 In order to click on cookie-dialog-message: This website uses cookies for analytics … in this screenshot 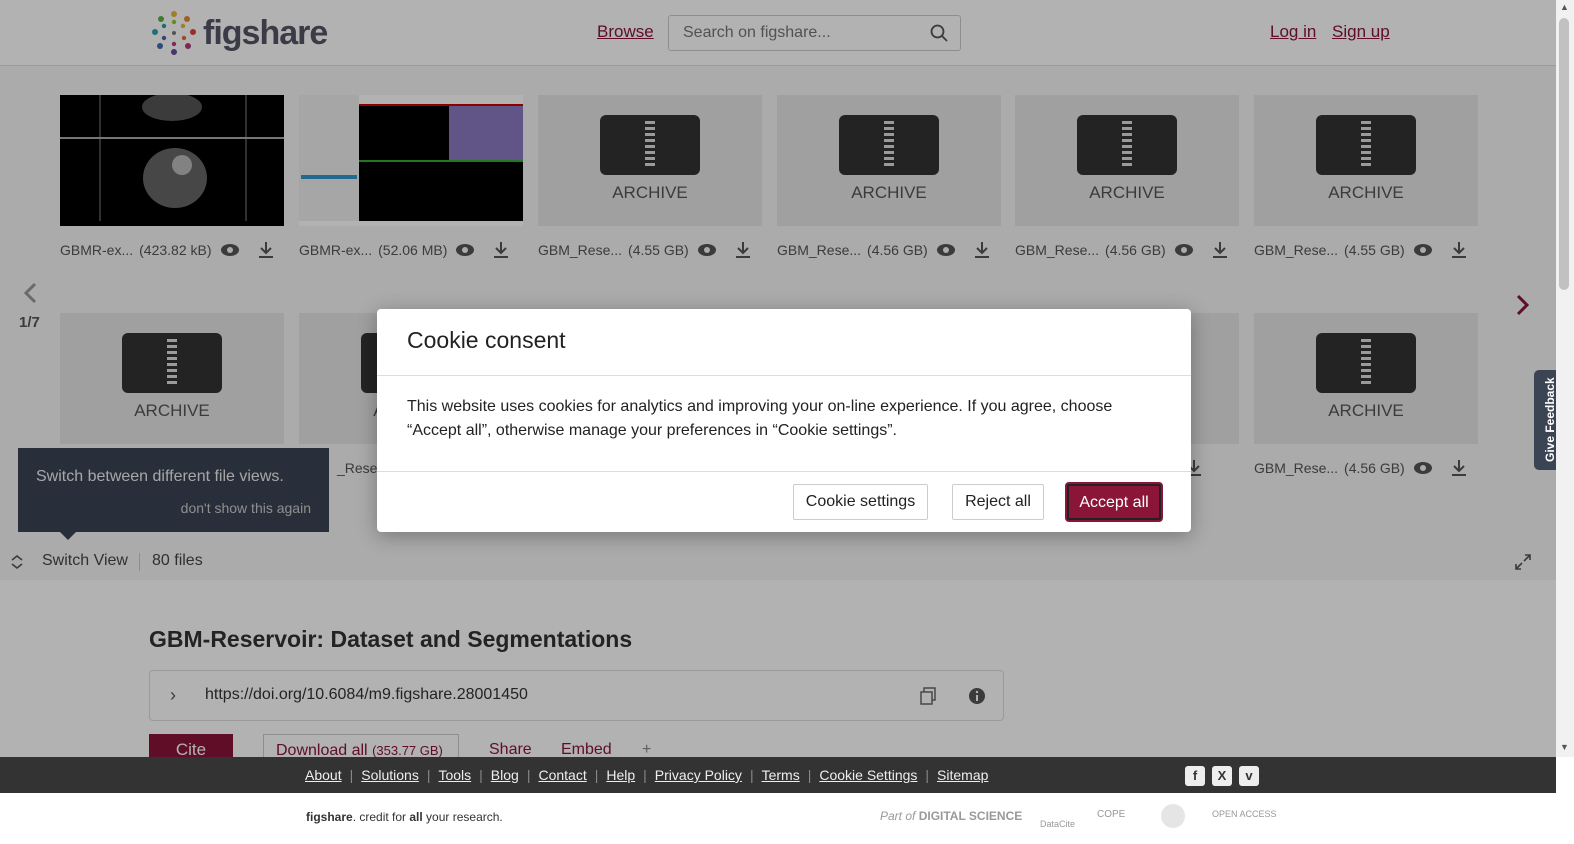, I will do `click(760, 418)`.